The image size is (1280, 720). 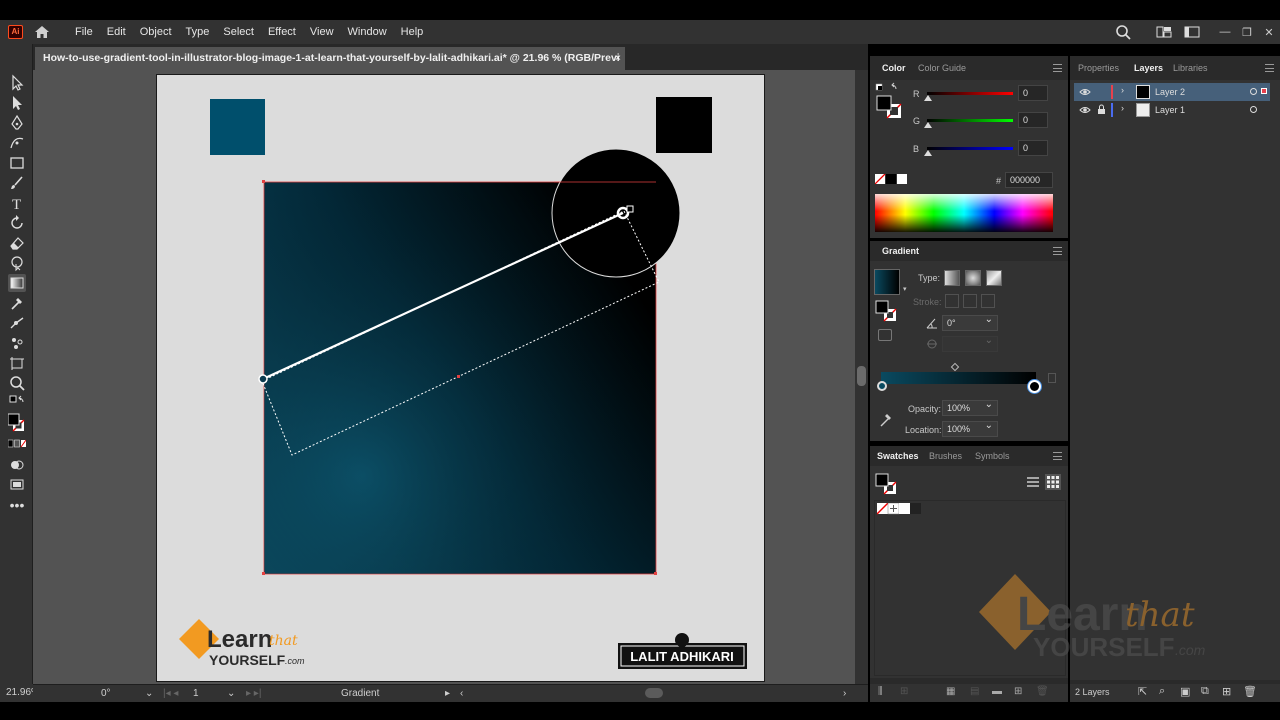 What do you see at coordinates (461, 694) in the screenshot?
I see `hscroll-left-icon: ‹` at bounding box center [461, 694].